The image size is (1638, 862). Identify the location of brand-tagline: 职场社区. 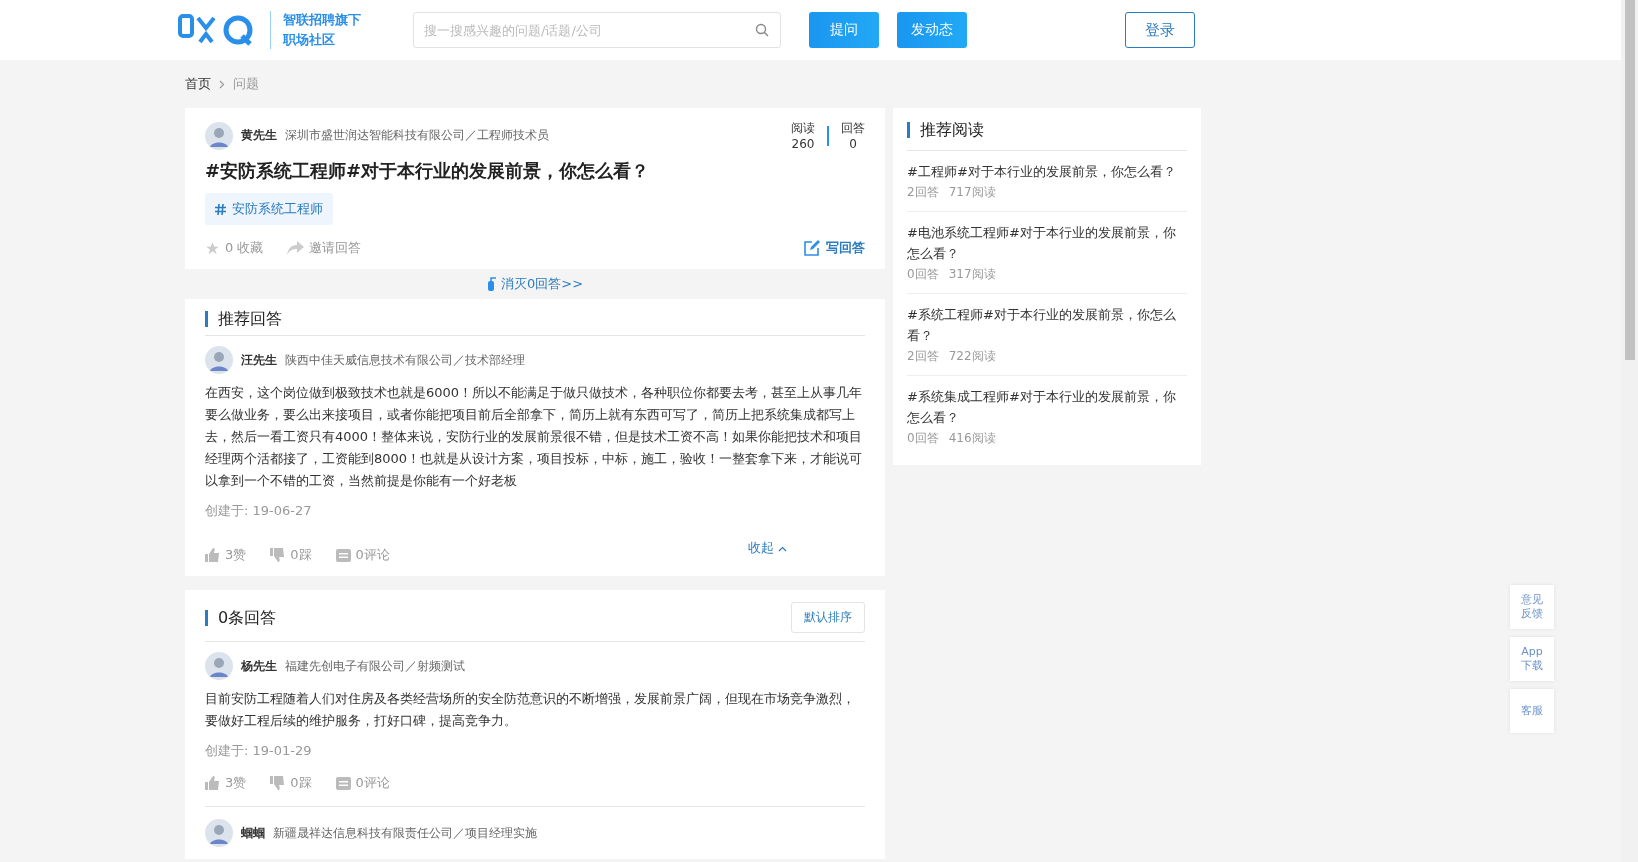
(309, 40).